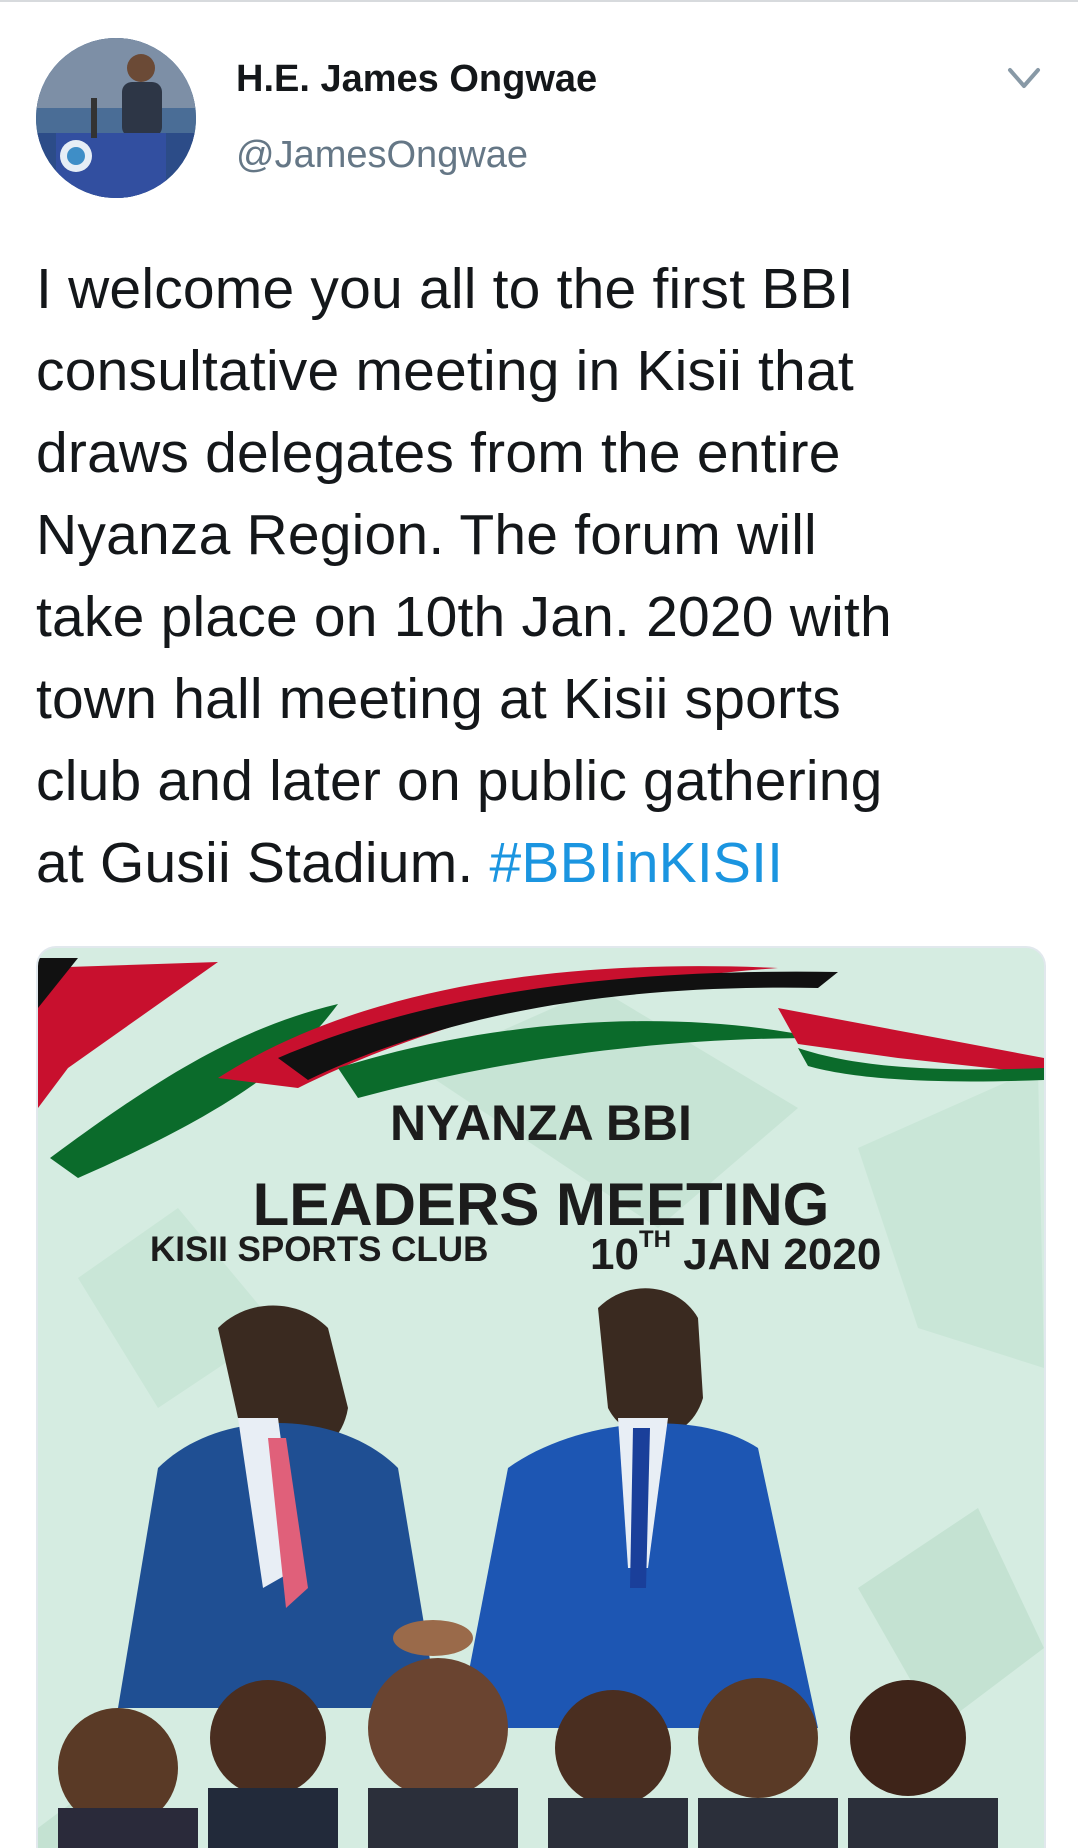 This screenshot has height=1848, width=1078. What do you see at coordinates (438, 699) in the screenshot?
I see `tweet-line: town hall meeting at Kisii sports` at bounding box center [438, 699].